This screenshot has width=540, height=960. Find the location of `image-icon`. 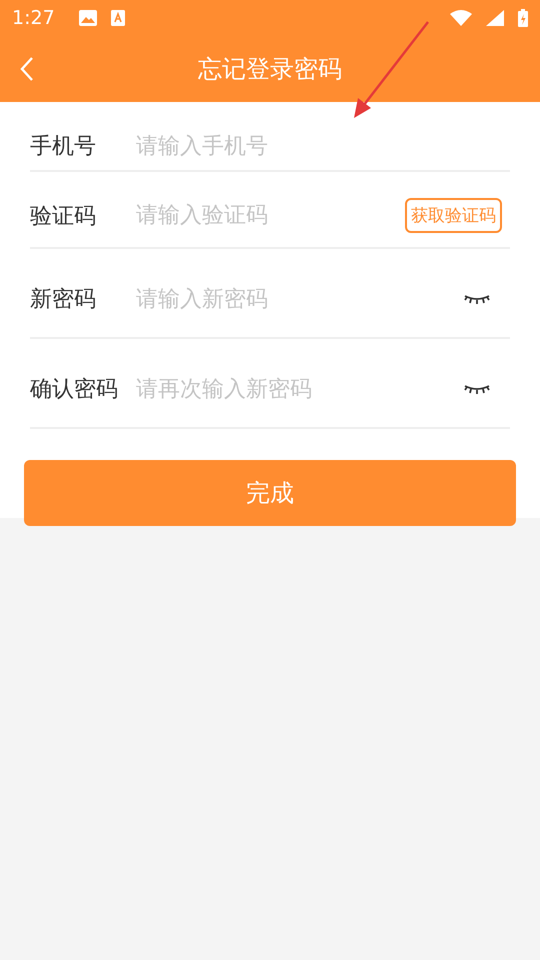

image-icon is located at coordinates (87, 18).